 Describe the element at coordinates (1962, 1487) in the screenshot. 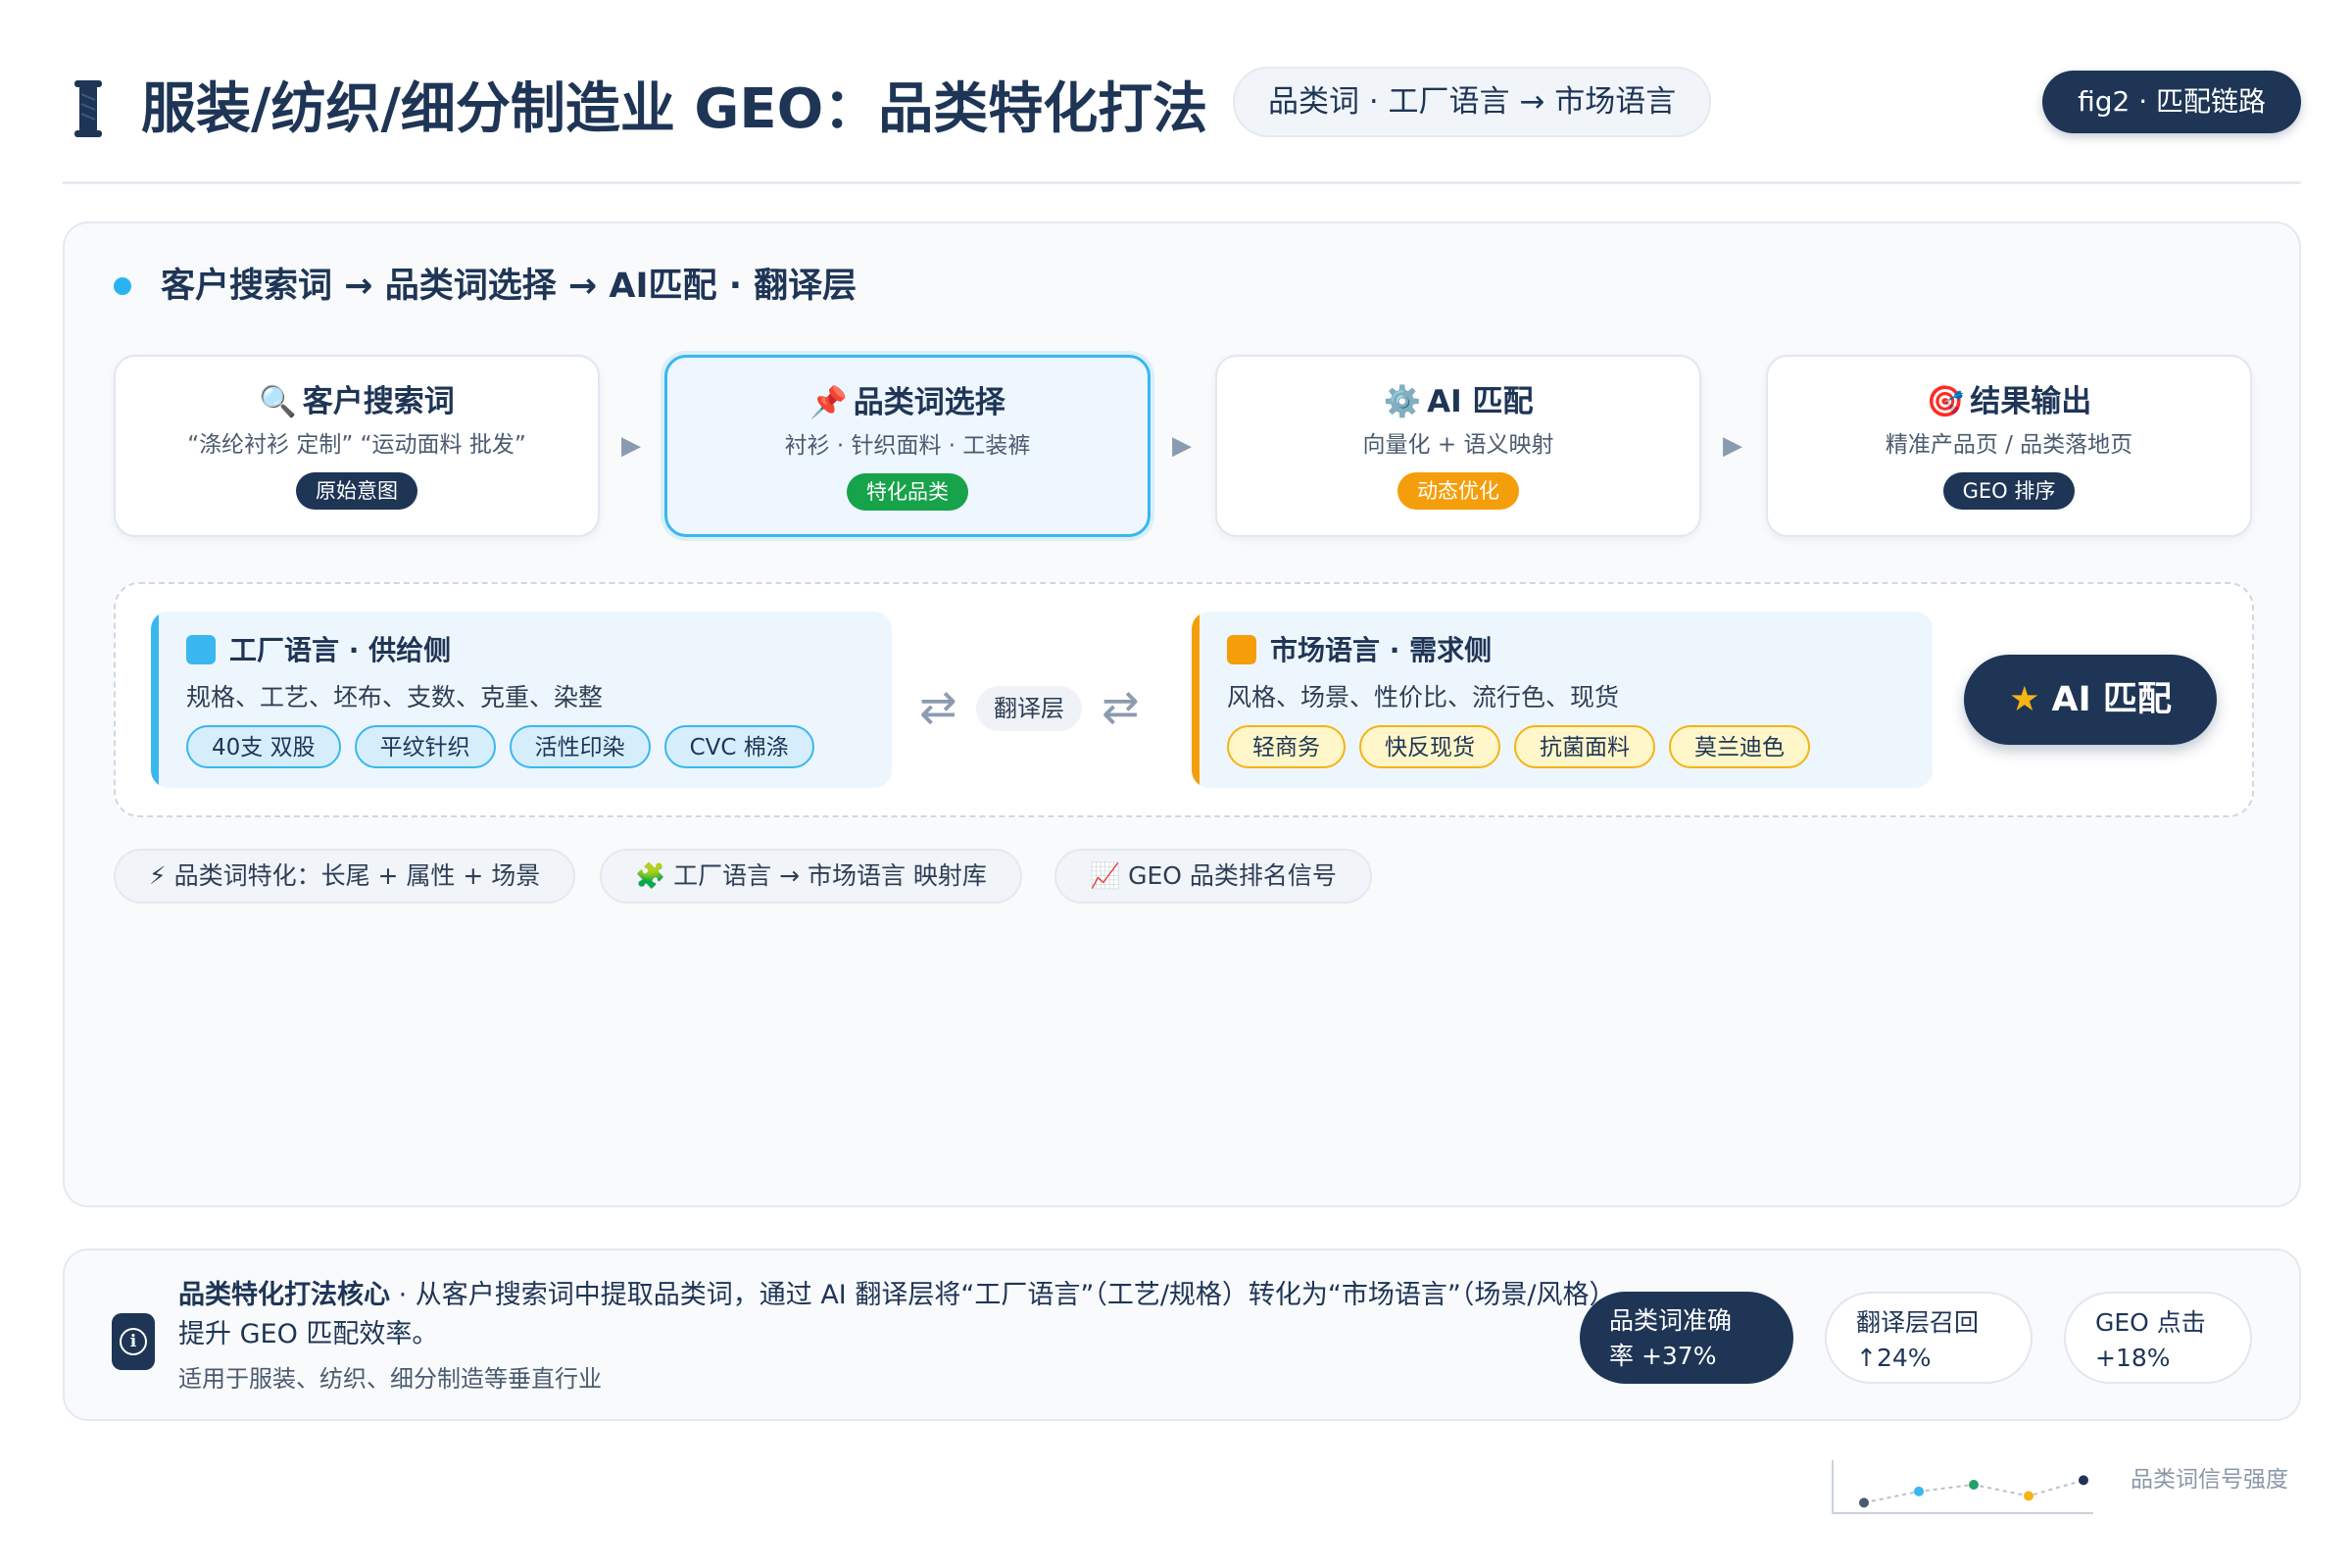

I see `signal-strength-sparkline` at that location.